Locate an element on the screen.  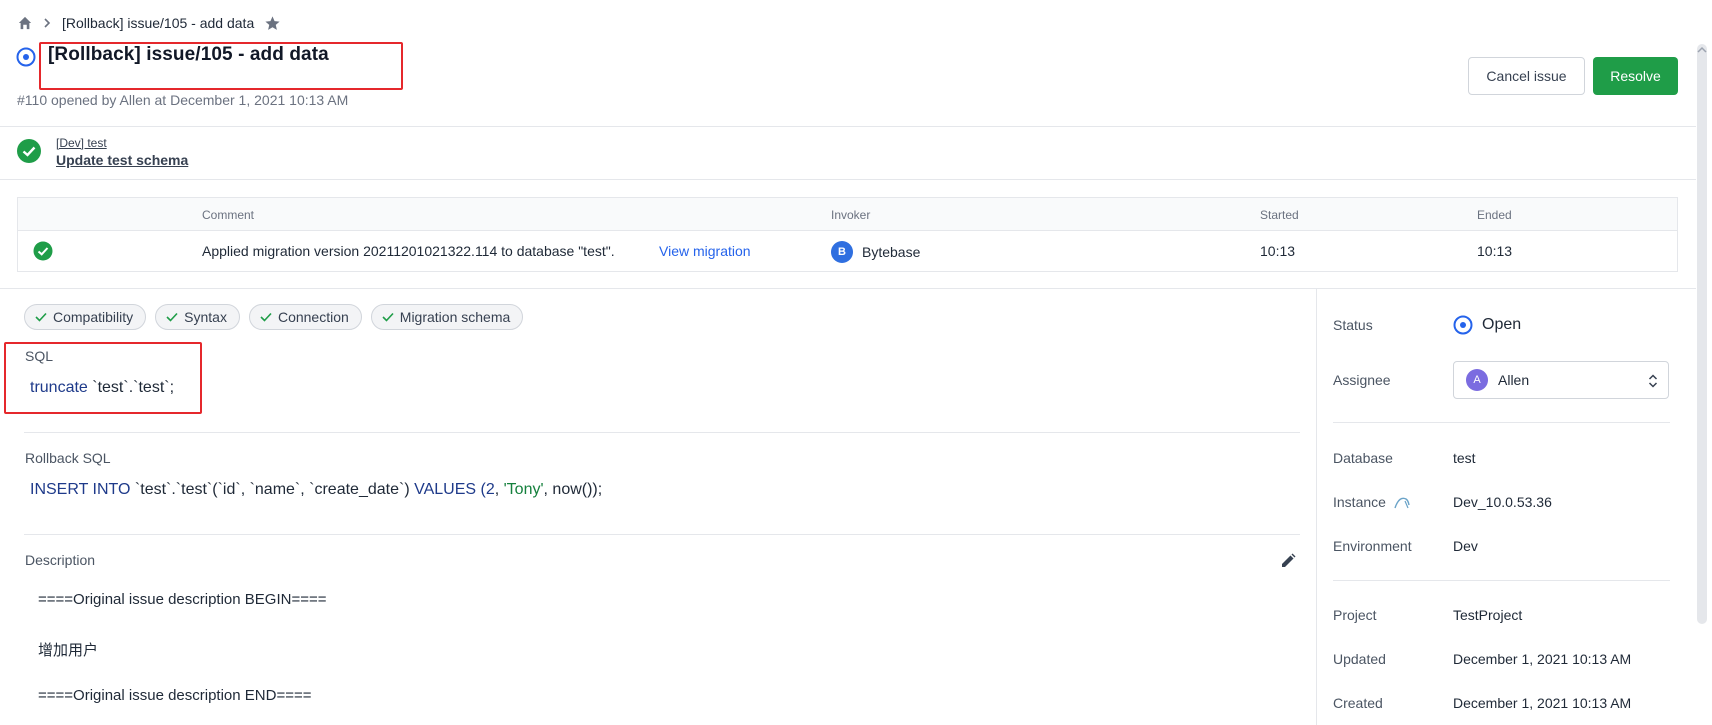
environment-value: Dev is located at coordinates (1465, 546).